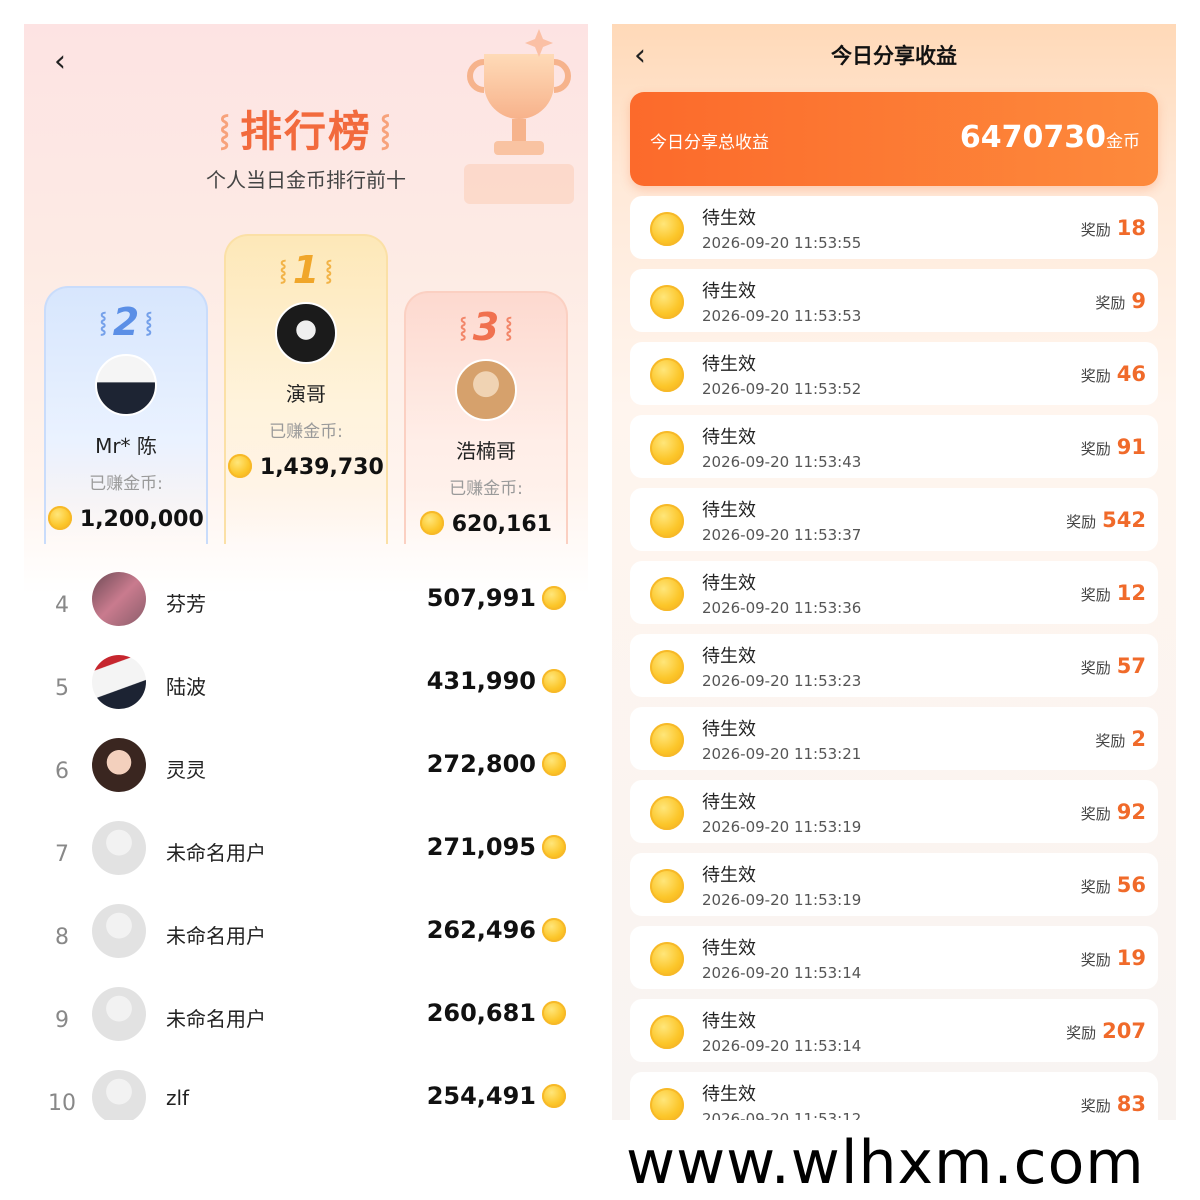 Image resolution: width=1200 pixels, height=1200 pixels. Describe the element at coordinates (496, 598) in the screenshot. I see `coin-score: 507,991` at that location.